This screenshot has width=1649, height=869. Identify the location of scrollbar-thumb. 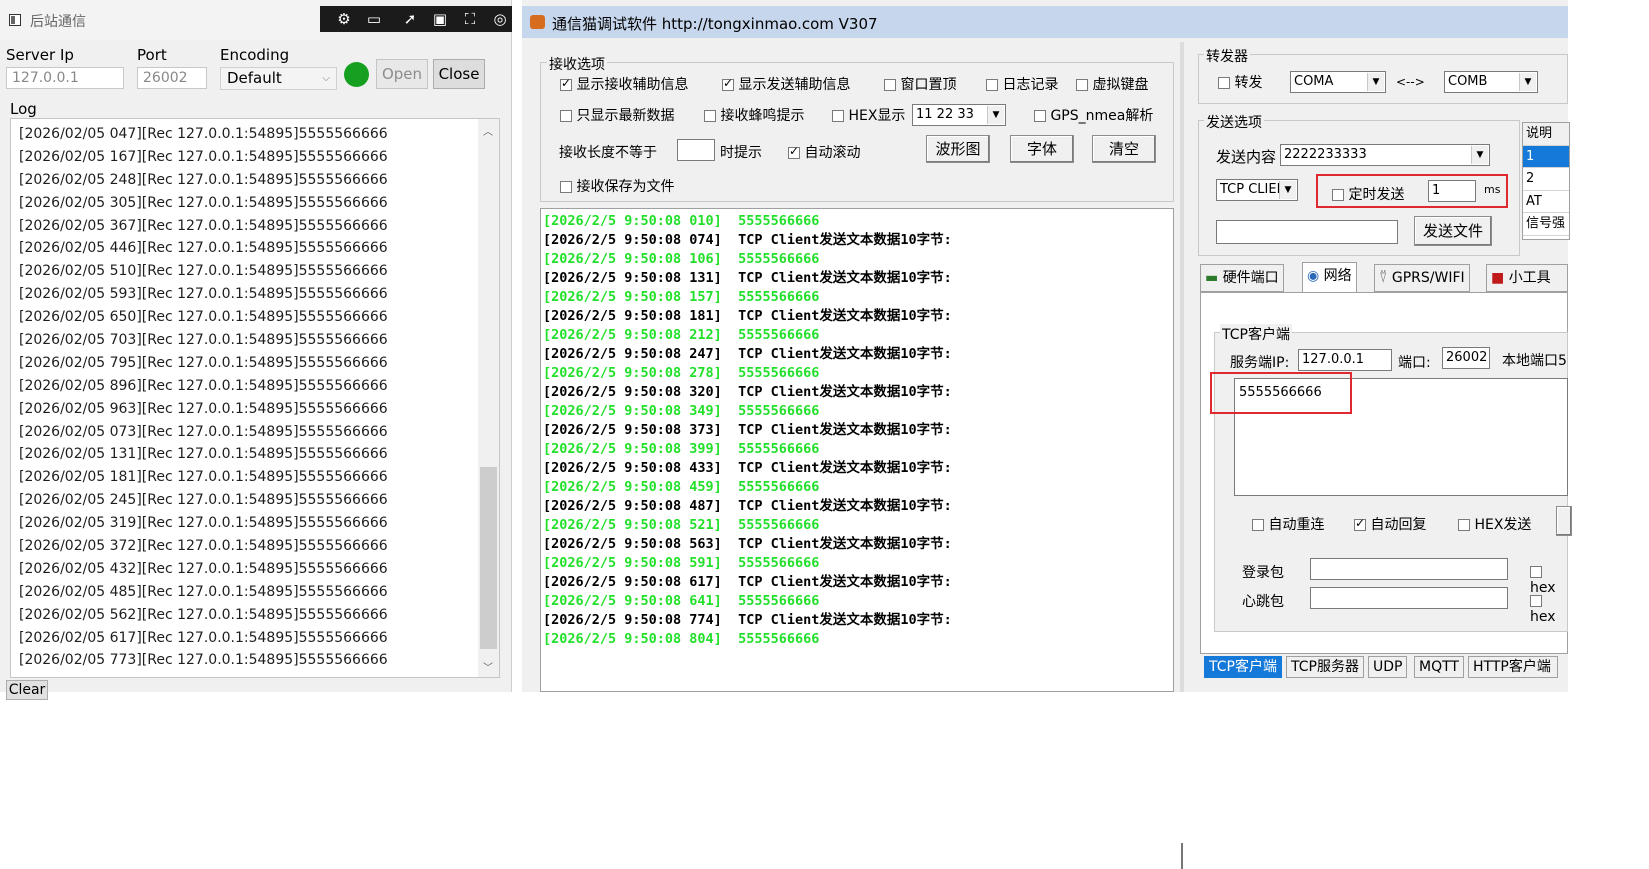
(488, 558).